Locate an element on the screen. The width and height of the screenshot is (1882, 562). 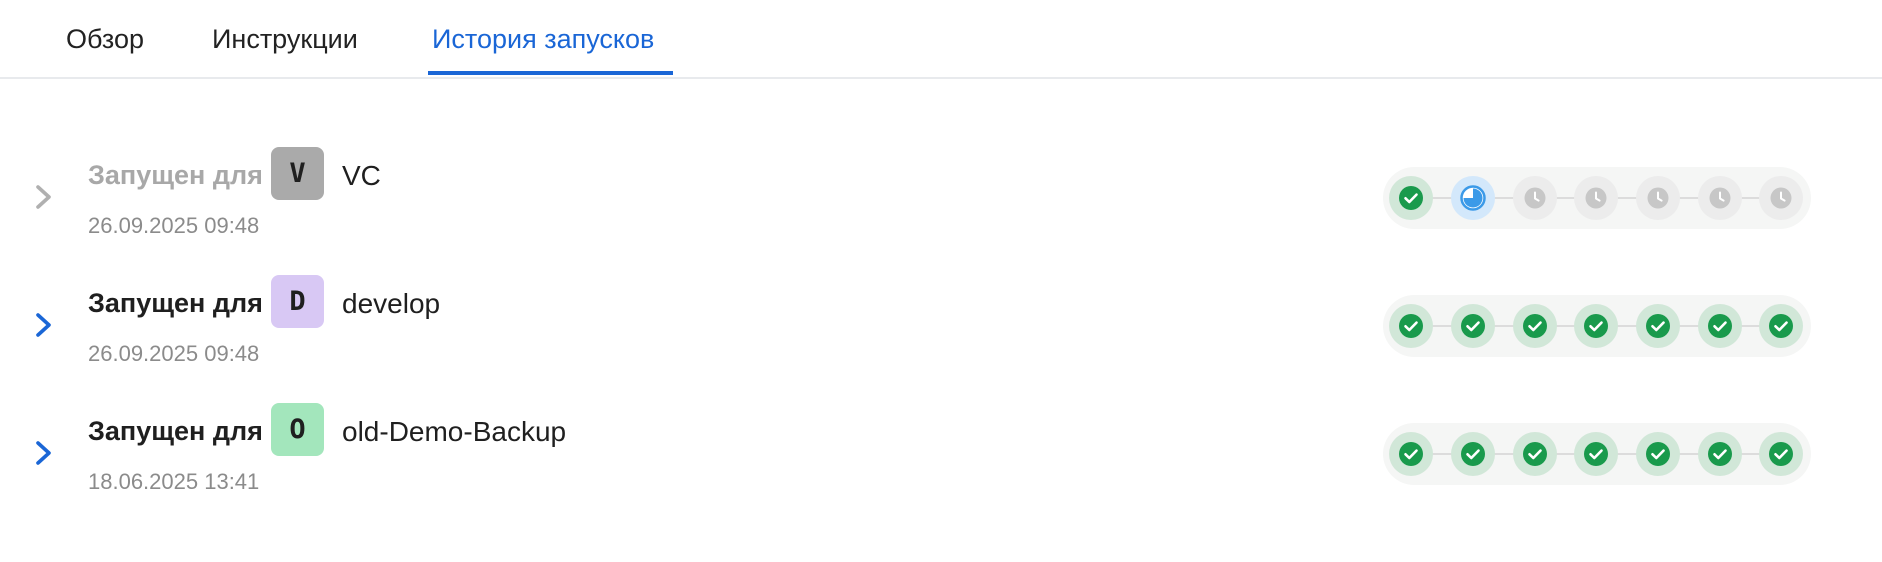
tab-instructions: Инструкции is located at coordinates (285, 39).